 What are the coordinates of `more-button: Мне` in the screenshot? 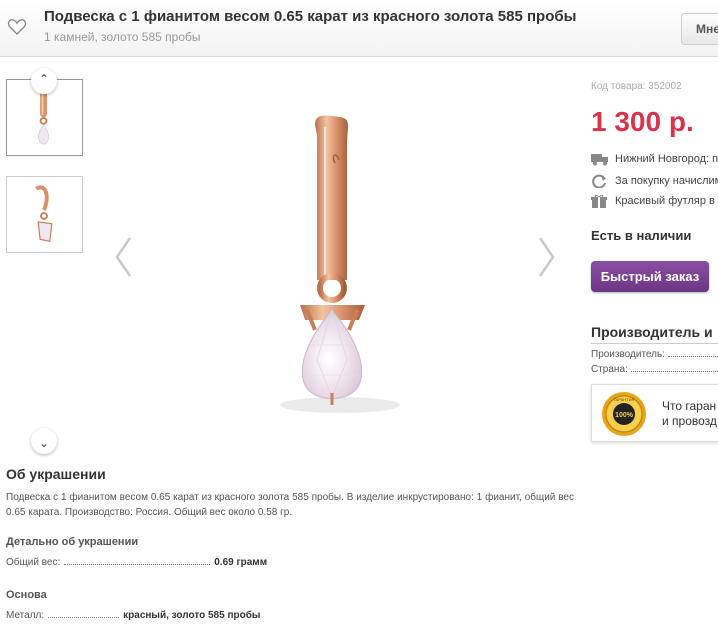 It's located at (699, 29).